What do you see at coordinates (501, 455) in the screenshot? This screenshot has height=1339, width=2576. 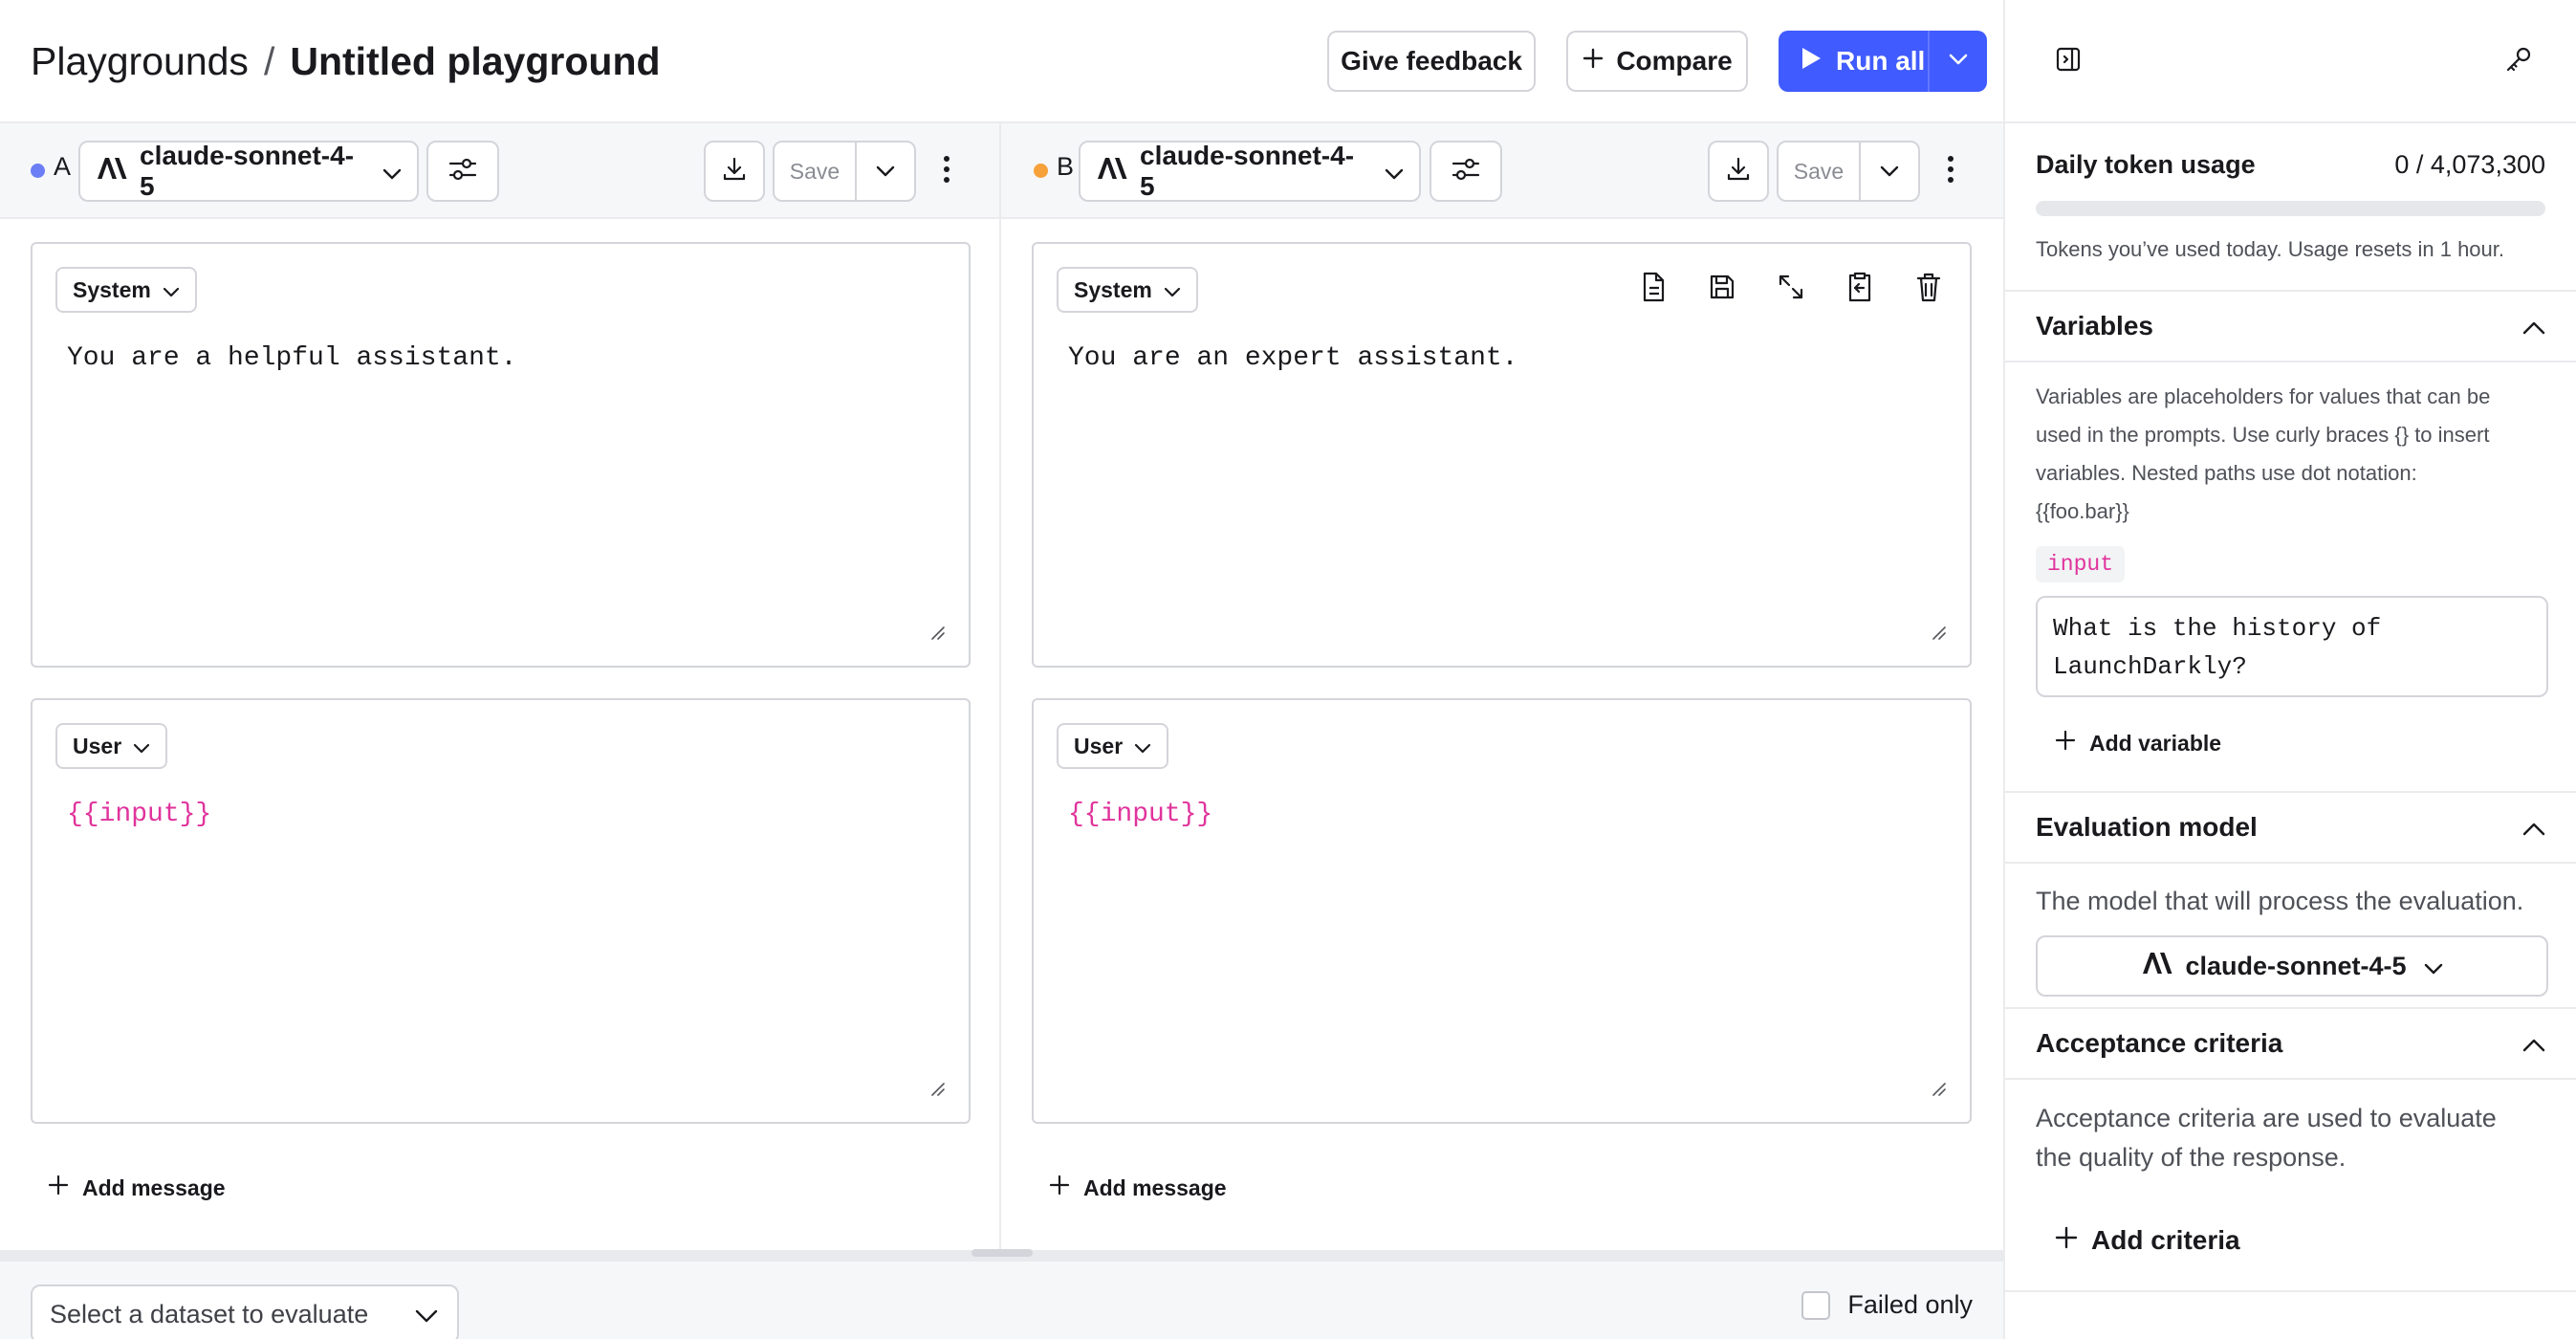 I see `variant-a-system-message: System You are a helpful assistant.` at bounding box center [501, 455].